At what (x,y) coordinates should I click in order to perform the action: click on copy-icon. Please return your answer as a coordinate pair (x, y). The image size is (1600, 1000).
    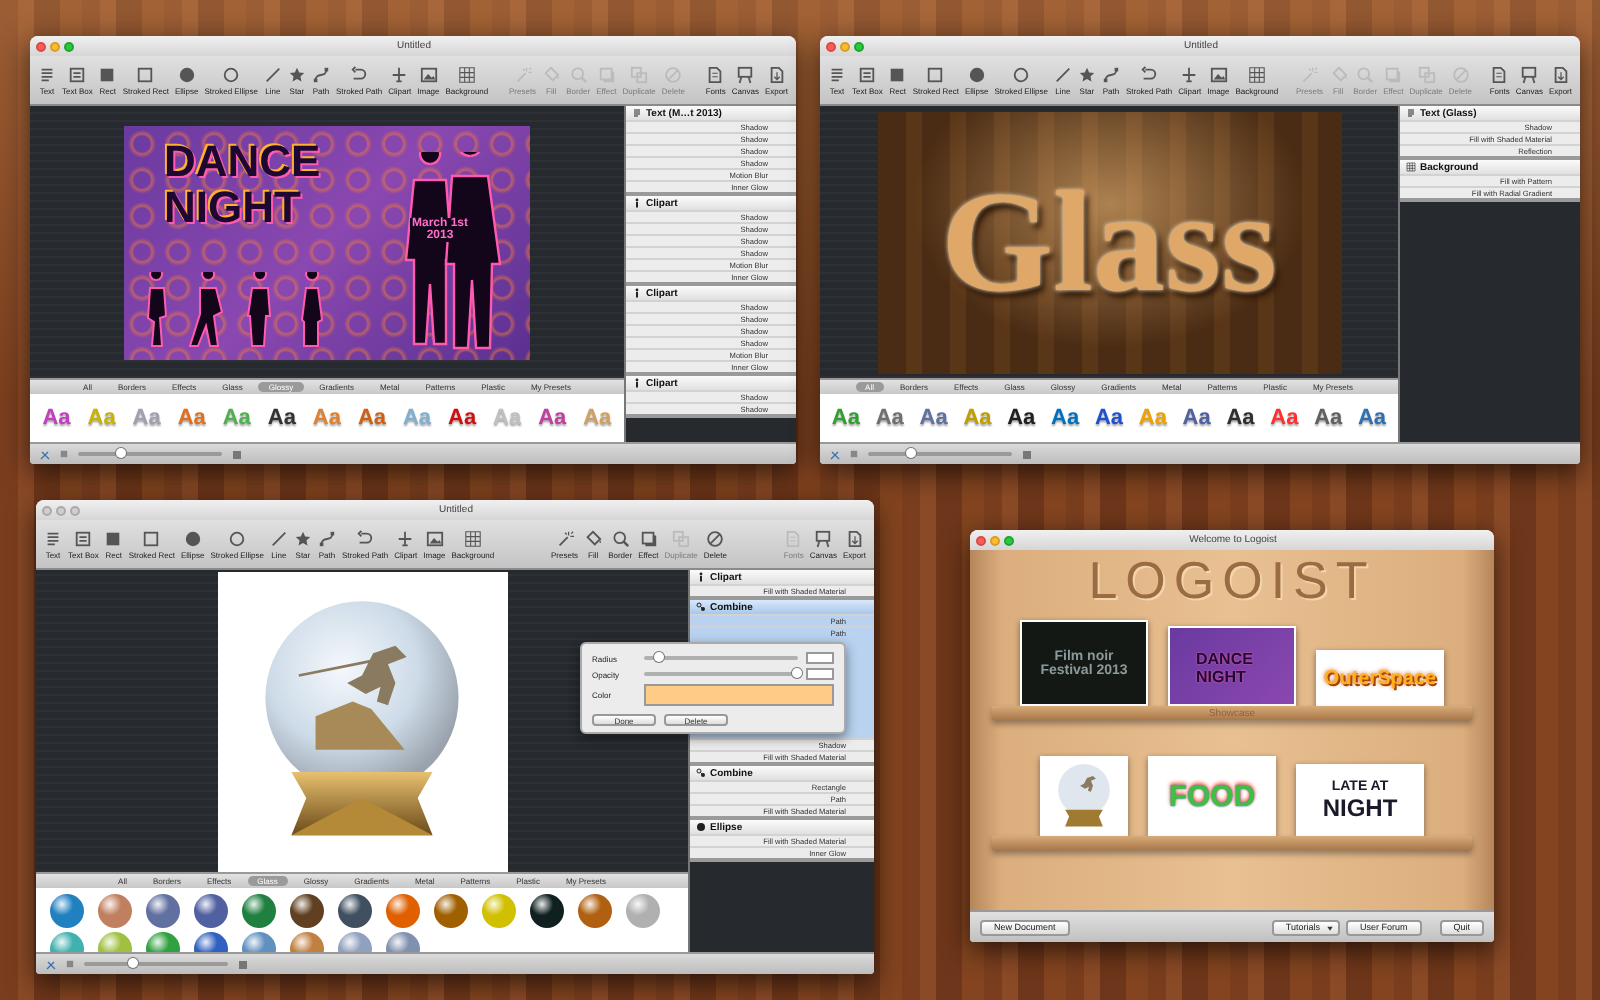
    Looking at the image, I should click on (639, 74).